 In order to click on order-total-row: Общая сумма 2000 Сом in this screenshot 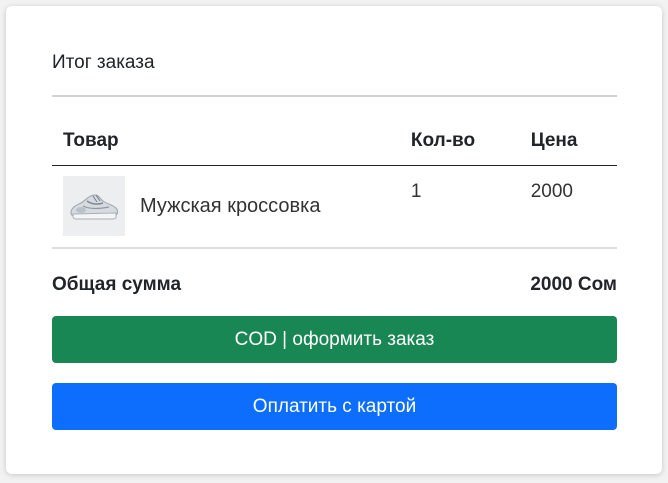, I will do `click(334, 285)`.